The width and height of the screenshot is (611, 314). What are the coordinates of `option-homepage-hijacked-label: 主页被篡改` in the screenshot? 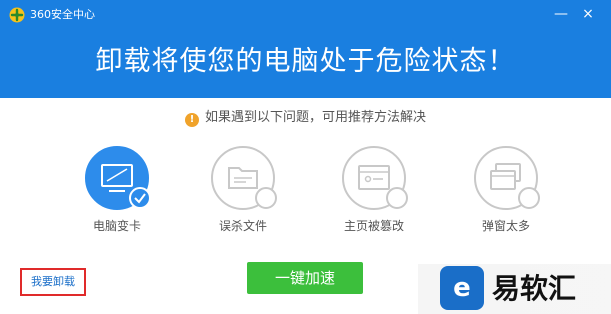 It's located at (373, 226).